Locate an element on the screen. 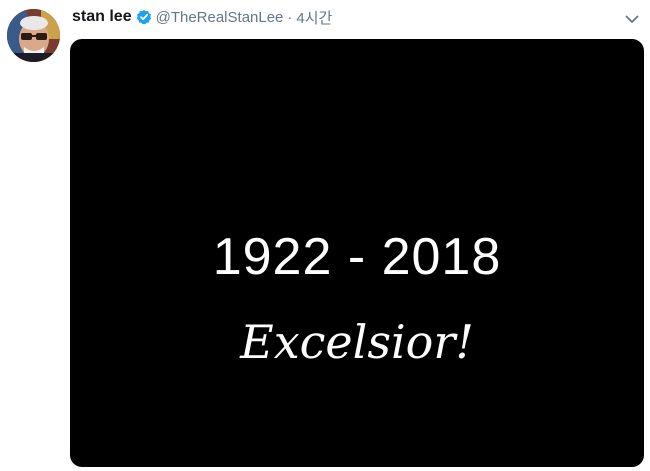 The image size is (650, 471). user-handle: @TheRealStanLee is located at coordinates (220, 17).